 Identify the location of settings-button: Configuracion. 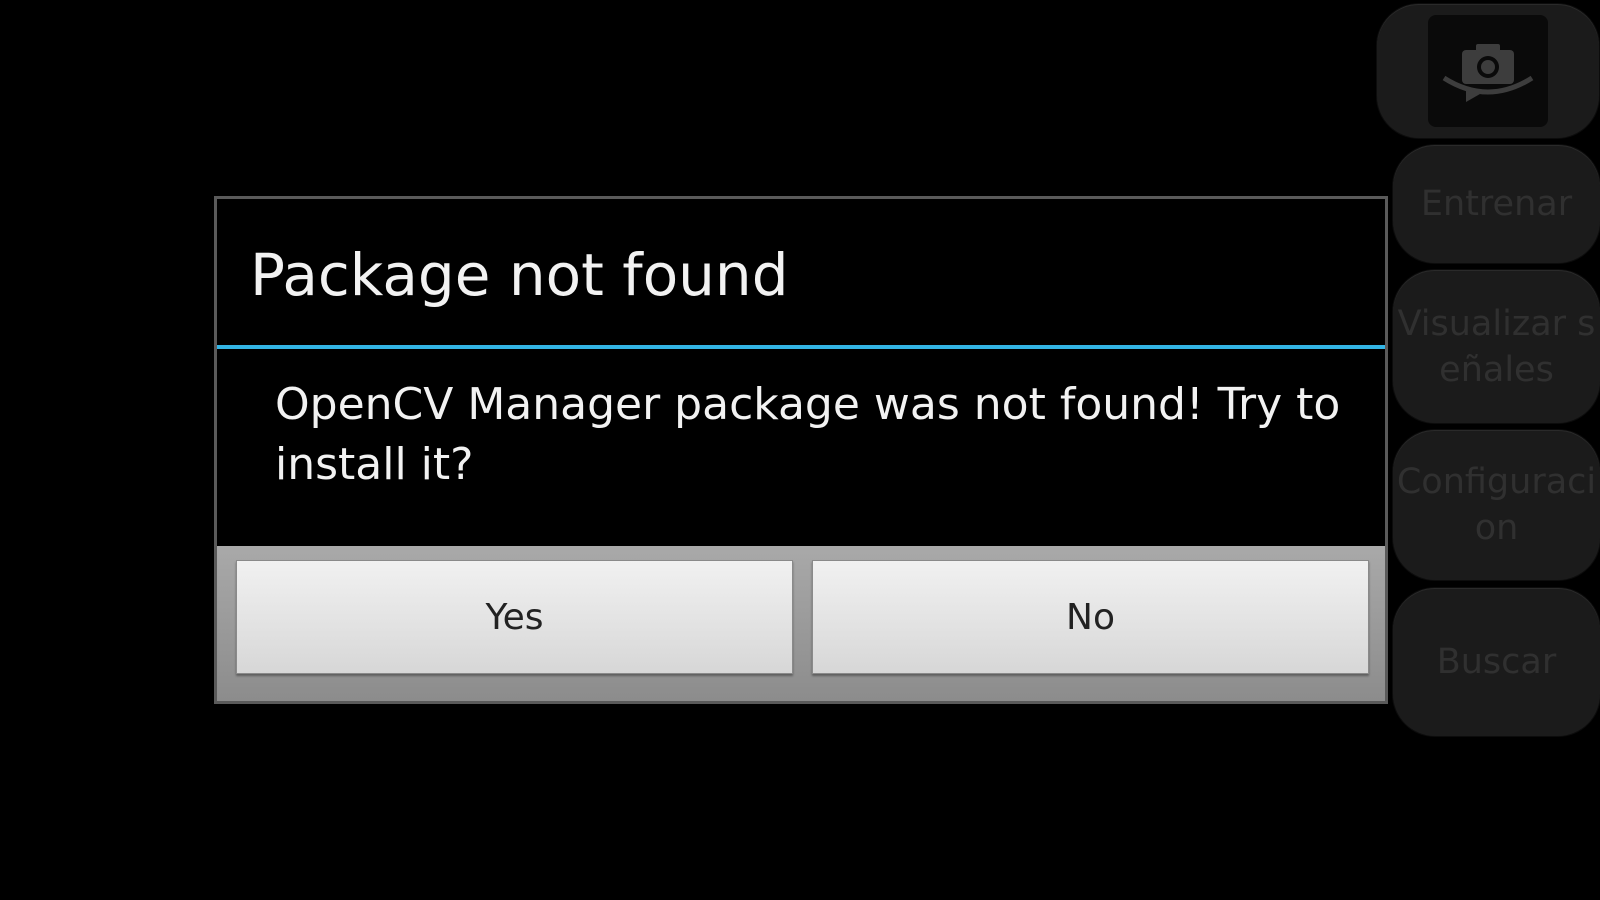
(1496, 505).